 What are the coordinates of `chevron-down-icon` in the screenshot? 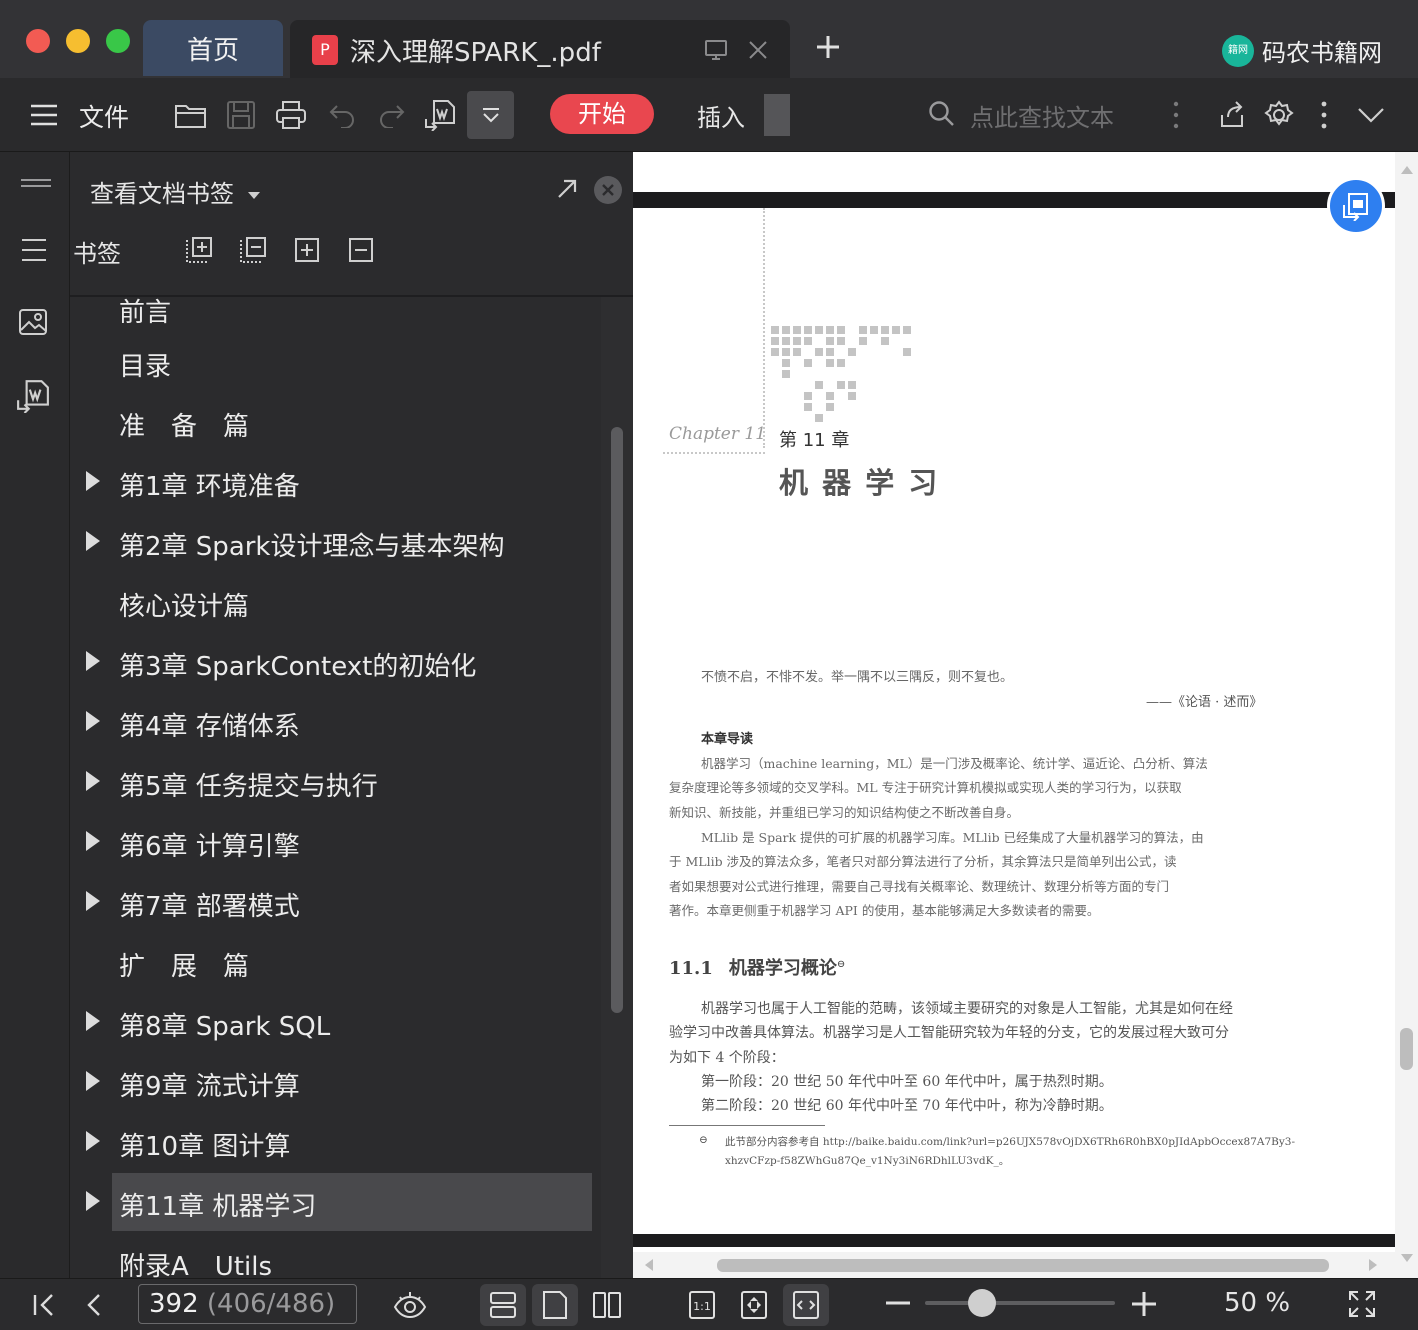 It's located at (490, 115).